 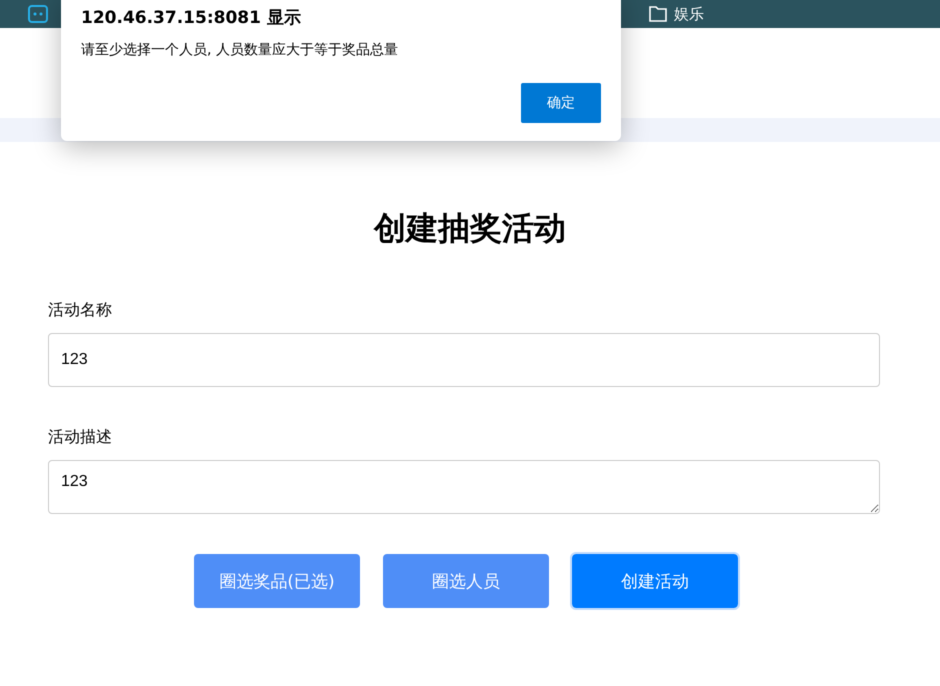 What do you see at coordinates (191, 18) in the screenshot?
I see `dialog-title: 120.46.37.15:8081 显示` at bounding box center [191, 18].